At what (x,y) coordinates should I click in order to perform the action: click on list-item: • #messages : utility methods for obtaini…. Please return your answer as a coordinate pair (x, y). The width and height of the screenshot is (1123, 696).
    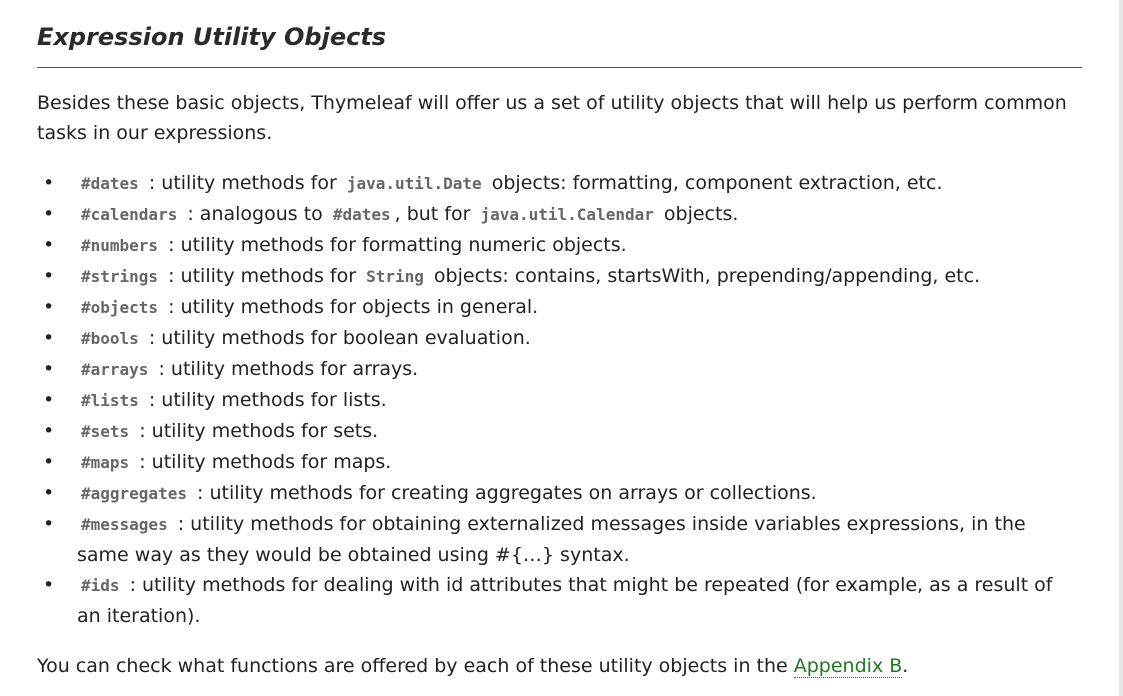
    Looking at the image, I should click on (562, 539).